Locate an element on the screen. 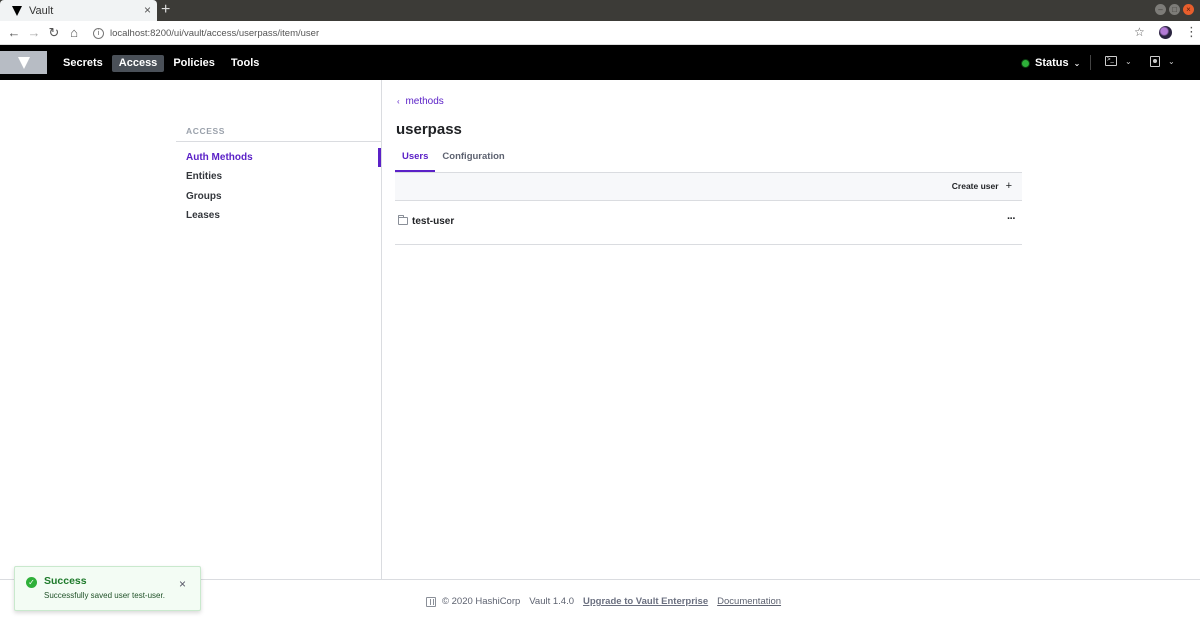 This screenshot has height=625, width=1200. list-toolbar: Create user + is located at coordinates (708, 186).